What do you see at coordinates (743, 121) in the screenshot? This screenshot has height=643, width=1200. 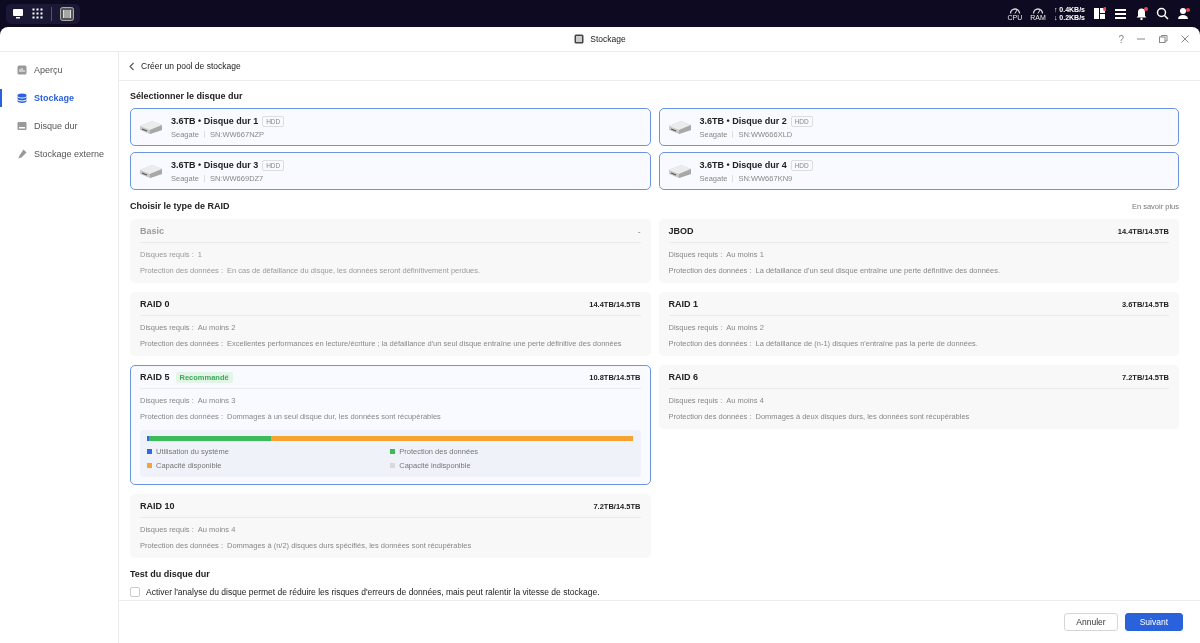 I see `disk-title: 3.6TB • Disque dur 2` at bounding box center [743, 121].